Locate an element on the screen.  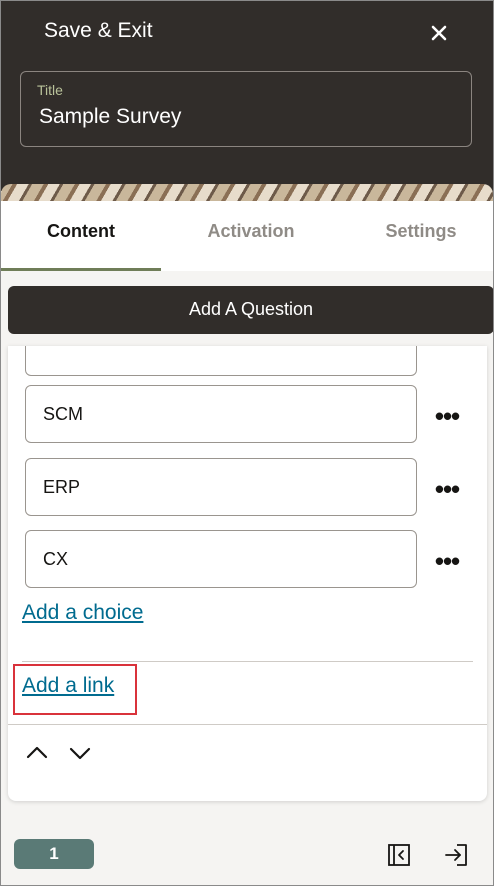
tab-activation: Activation is located at coordinates (251, 236).